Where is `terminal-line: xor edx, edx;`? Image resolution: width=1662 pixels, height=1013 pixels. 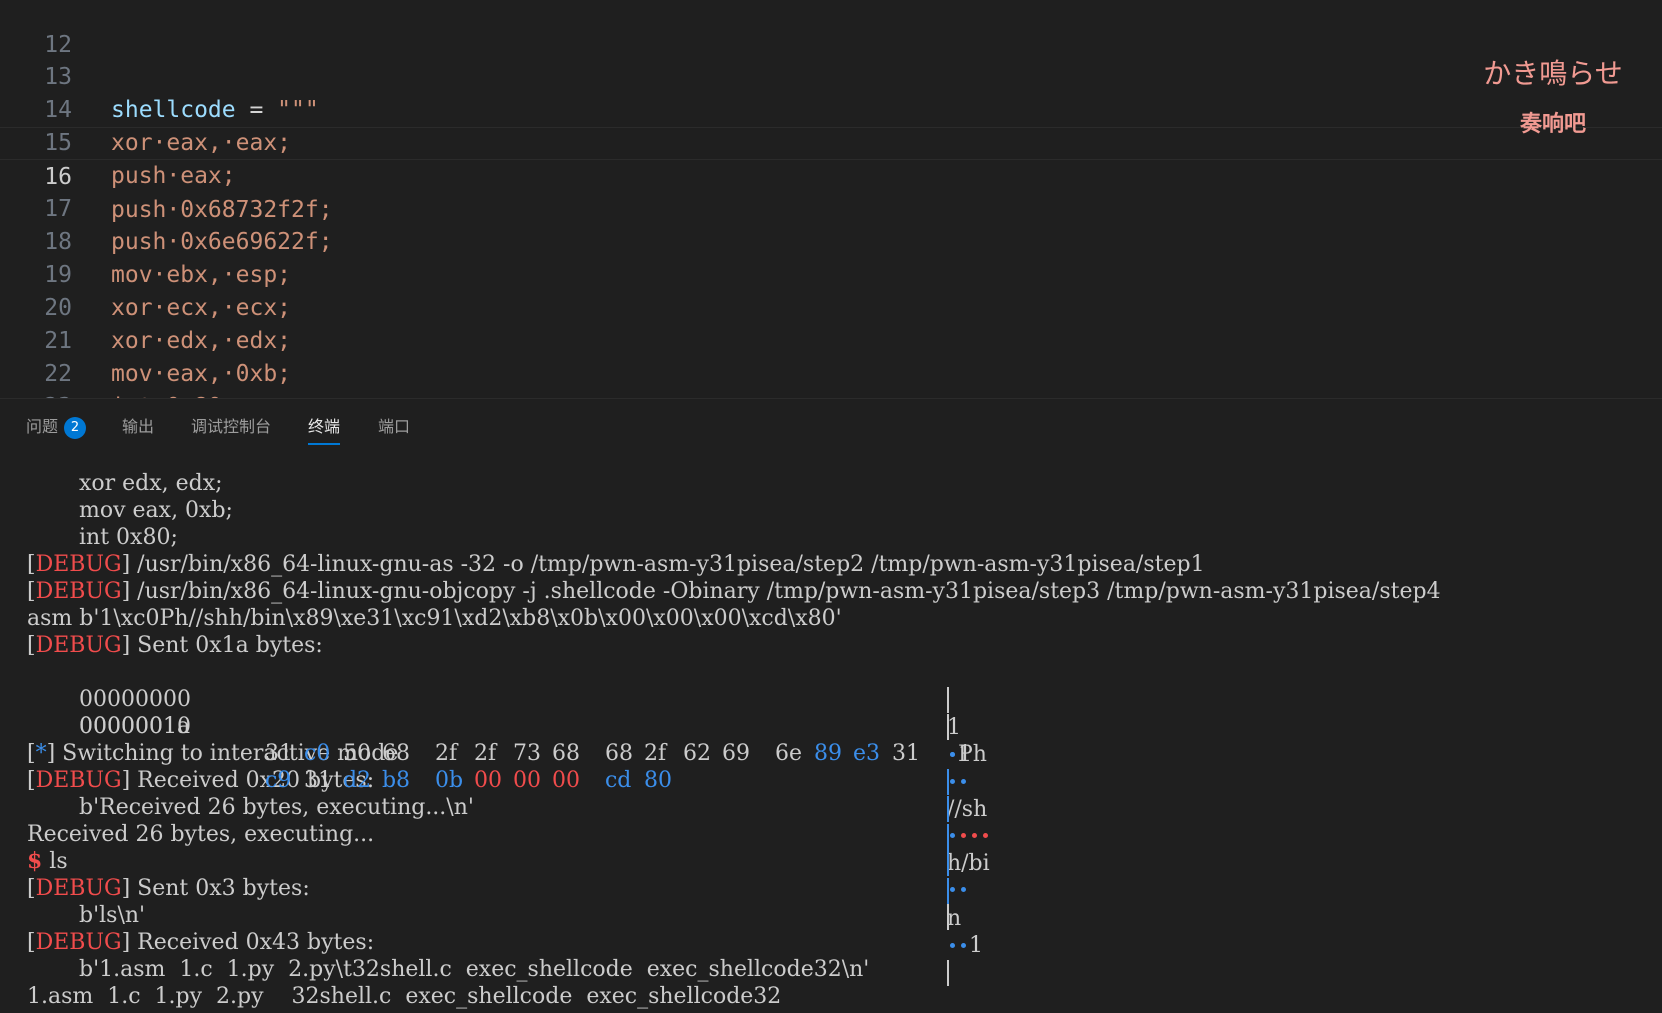
terminal-line: xor edx, edx; is located at coordinates (151, 483).